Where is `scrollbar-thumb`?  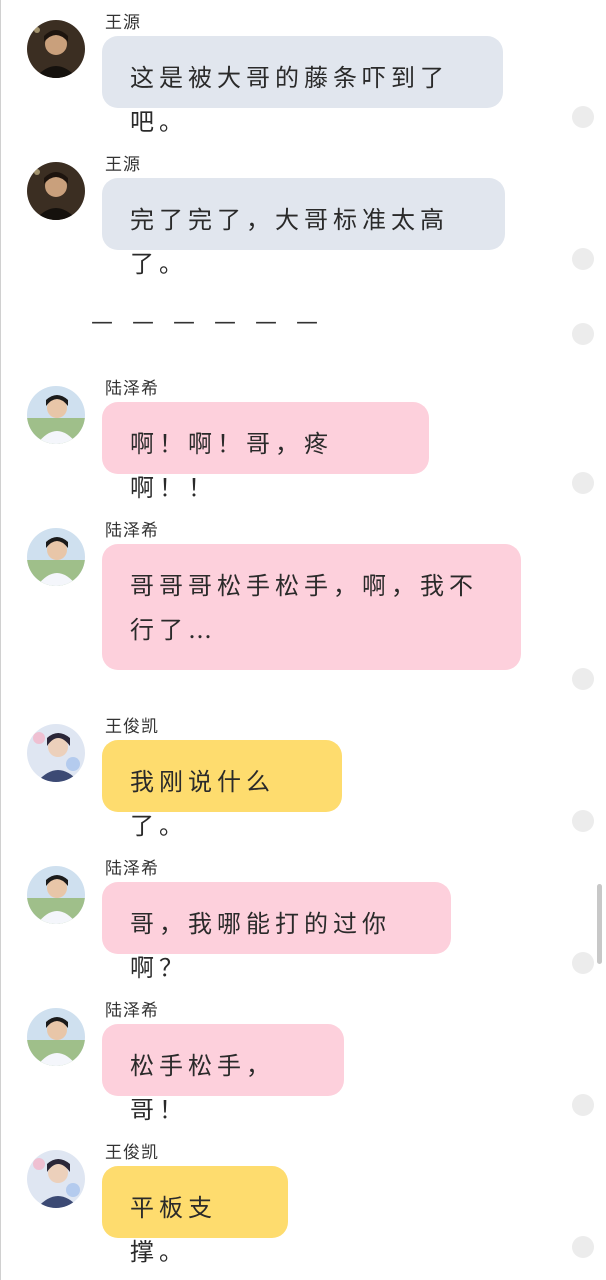
scrollbar-thumb is located at coordinates (599, 924).